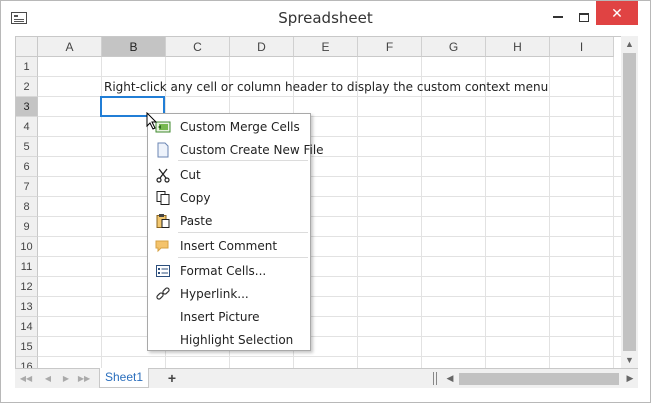 This screenshot has height=403, width=651. Describe the element at coordinates (558, 17) in the screenshot. I see `minimize-icon` at that location.